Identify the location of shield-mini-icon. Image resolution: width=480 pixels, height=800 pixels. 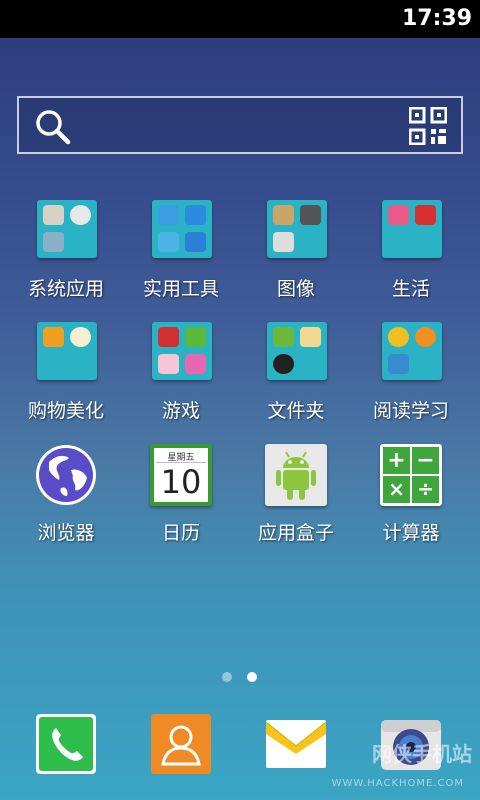
(195, 242).